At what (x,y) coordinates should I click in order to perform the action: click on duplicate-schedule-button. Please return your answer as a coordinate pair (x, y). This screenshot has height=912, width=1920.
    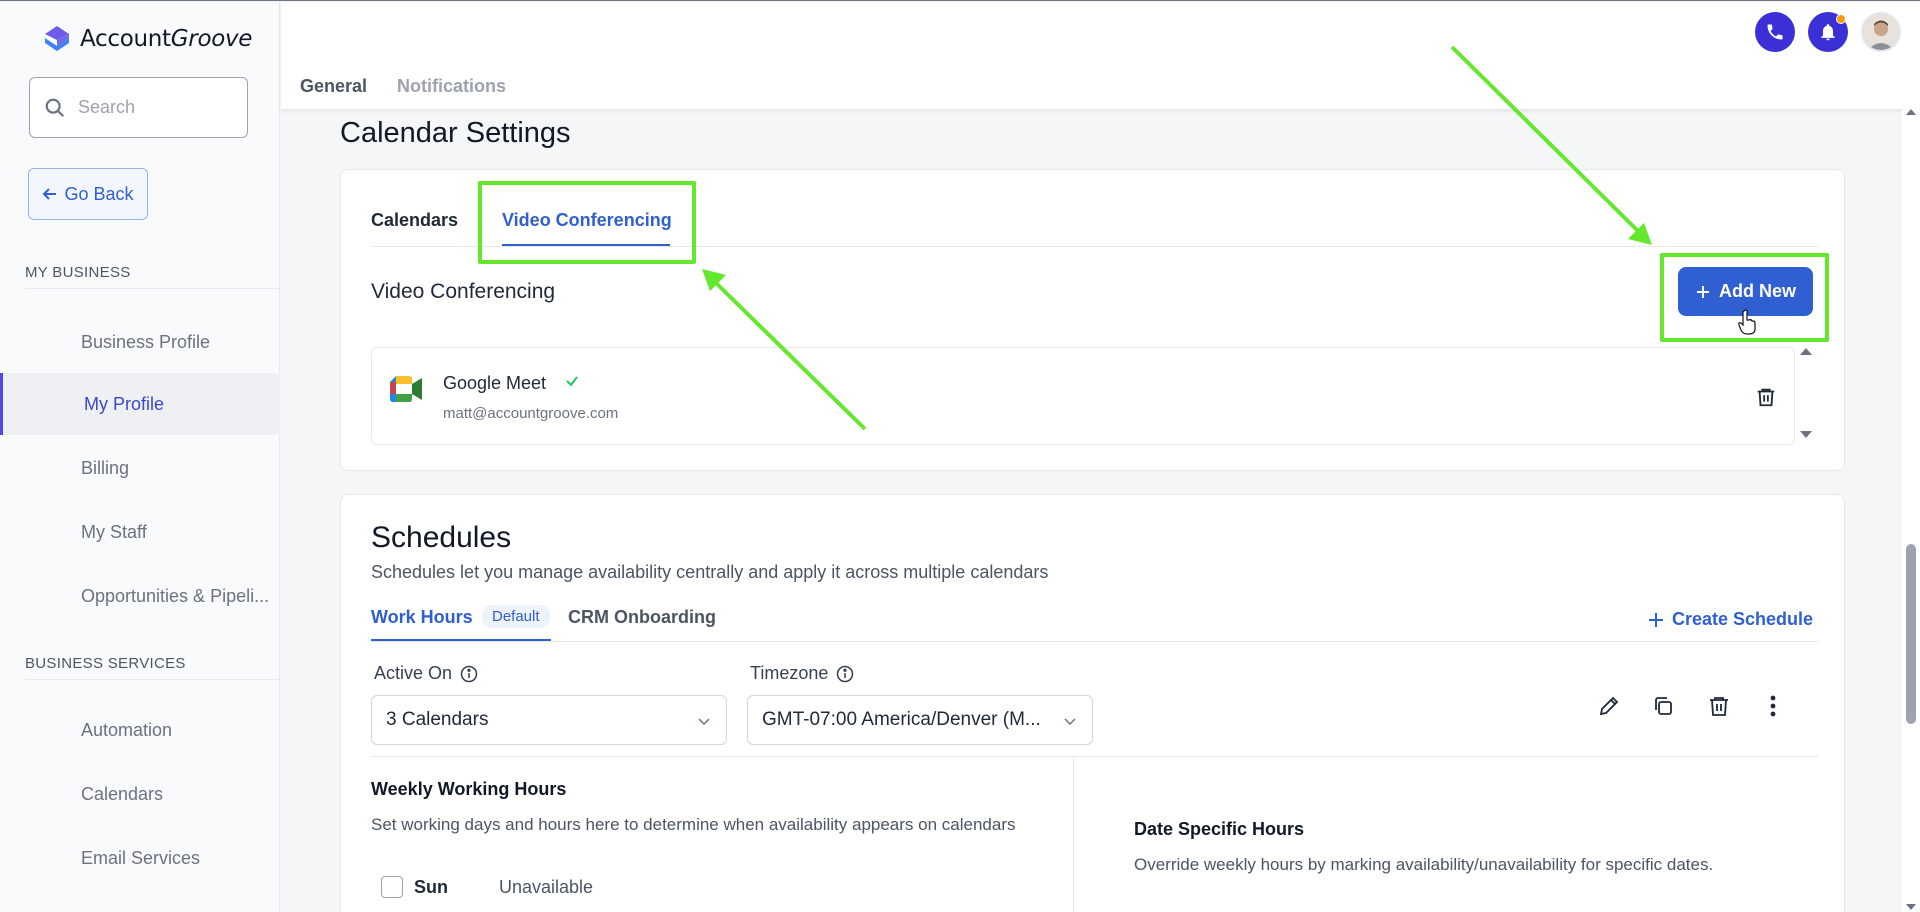
    Looking at the image, I should click on (1663, 706).